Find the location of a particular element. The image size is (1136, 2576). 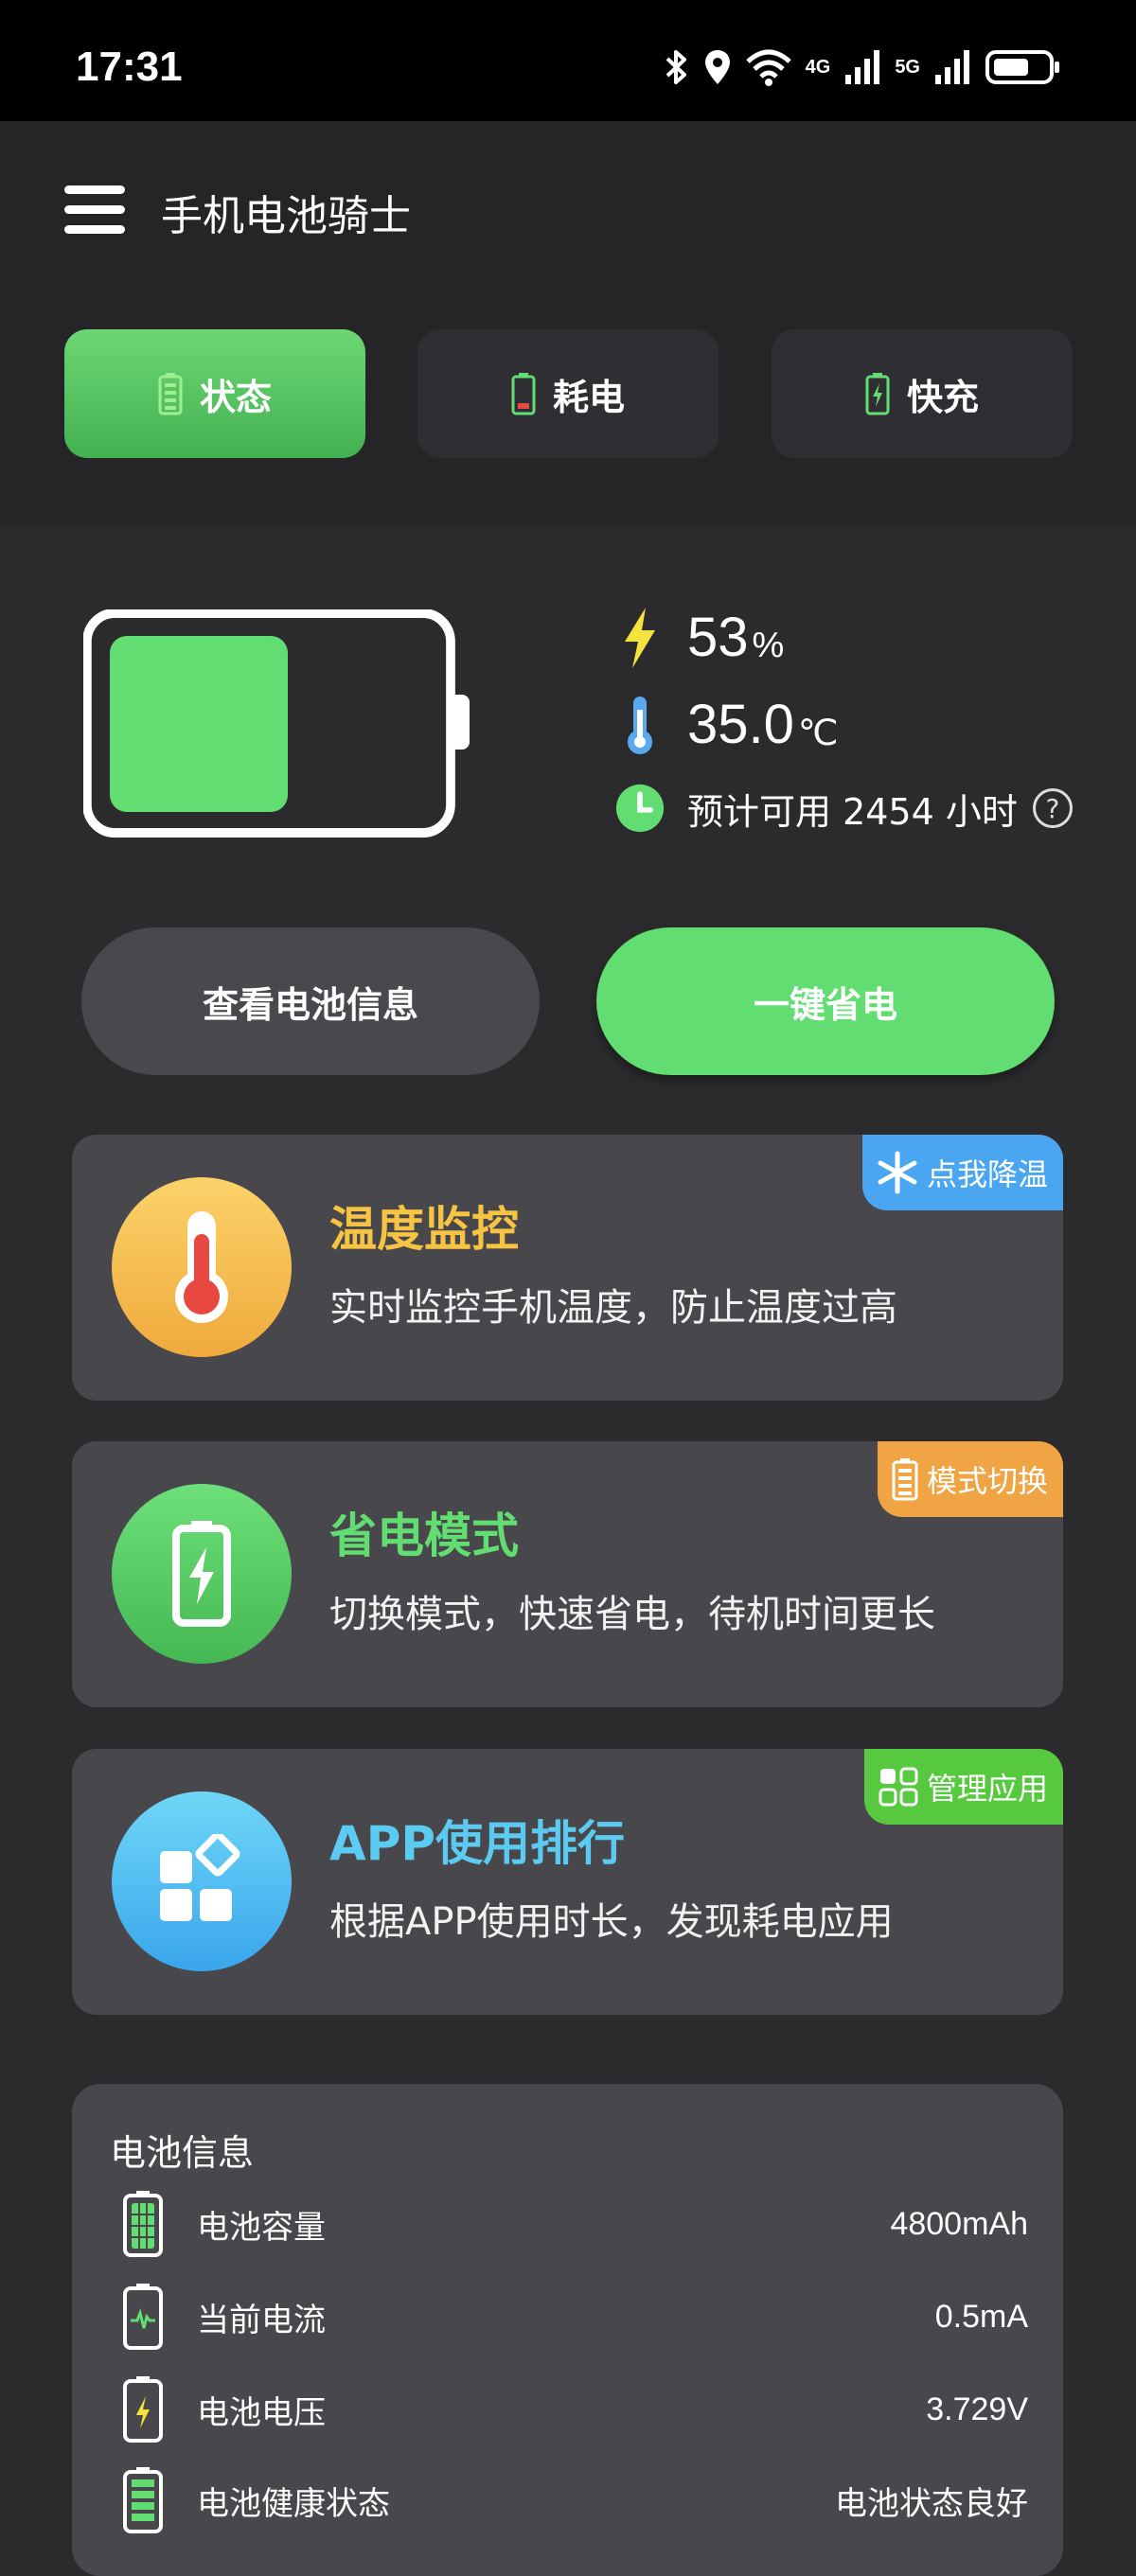

info-label: 电池容量 is located at coordinates (261, 2227).